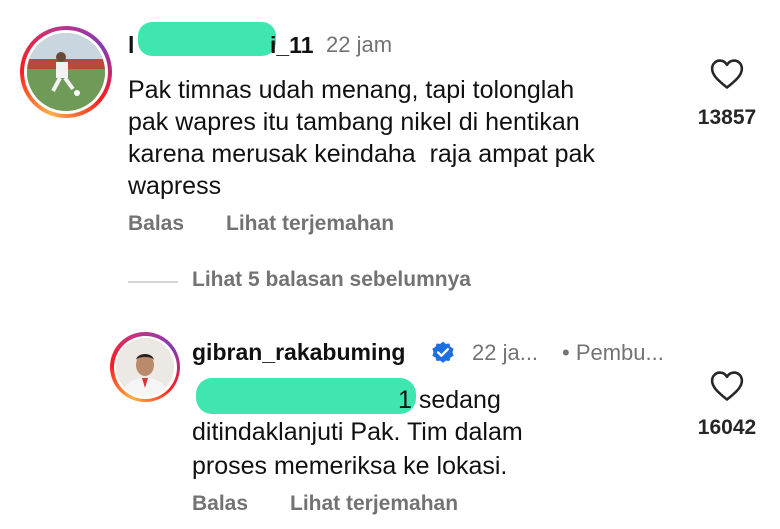  I want to click on replies-divider, so click(153, 282).